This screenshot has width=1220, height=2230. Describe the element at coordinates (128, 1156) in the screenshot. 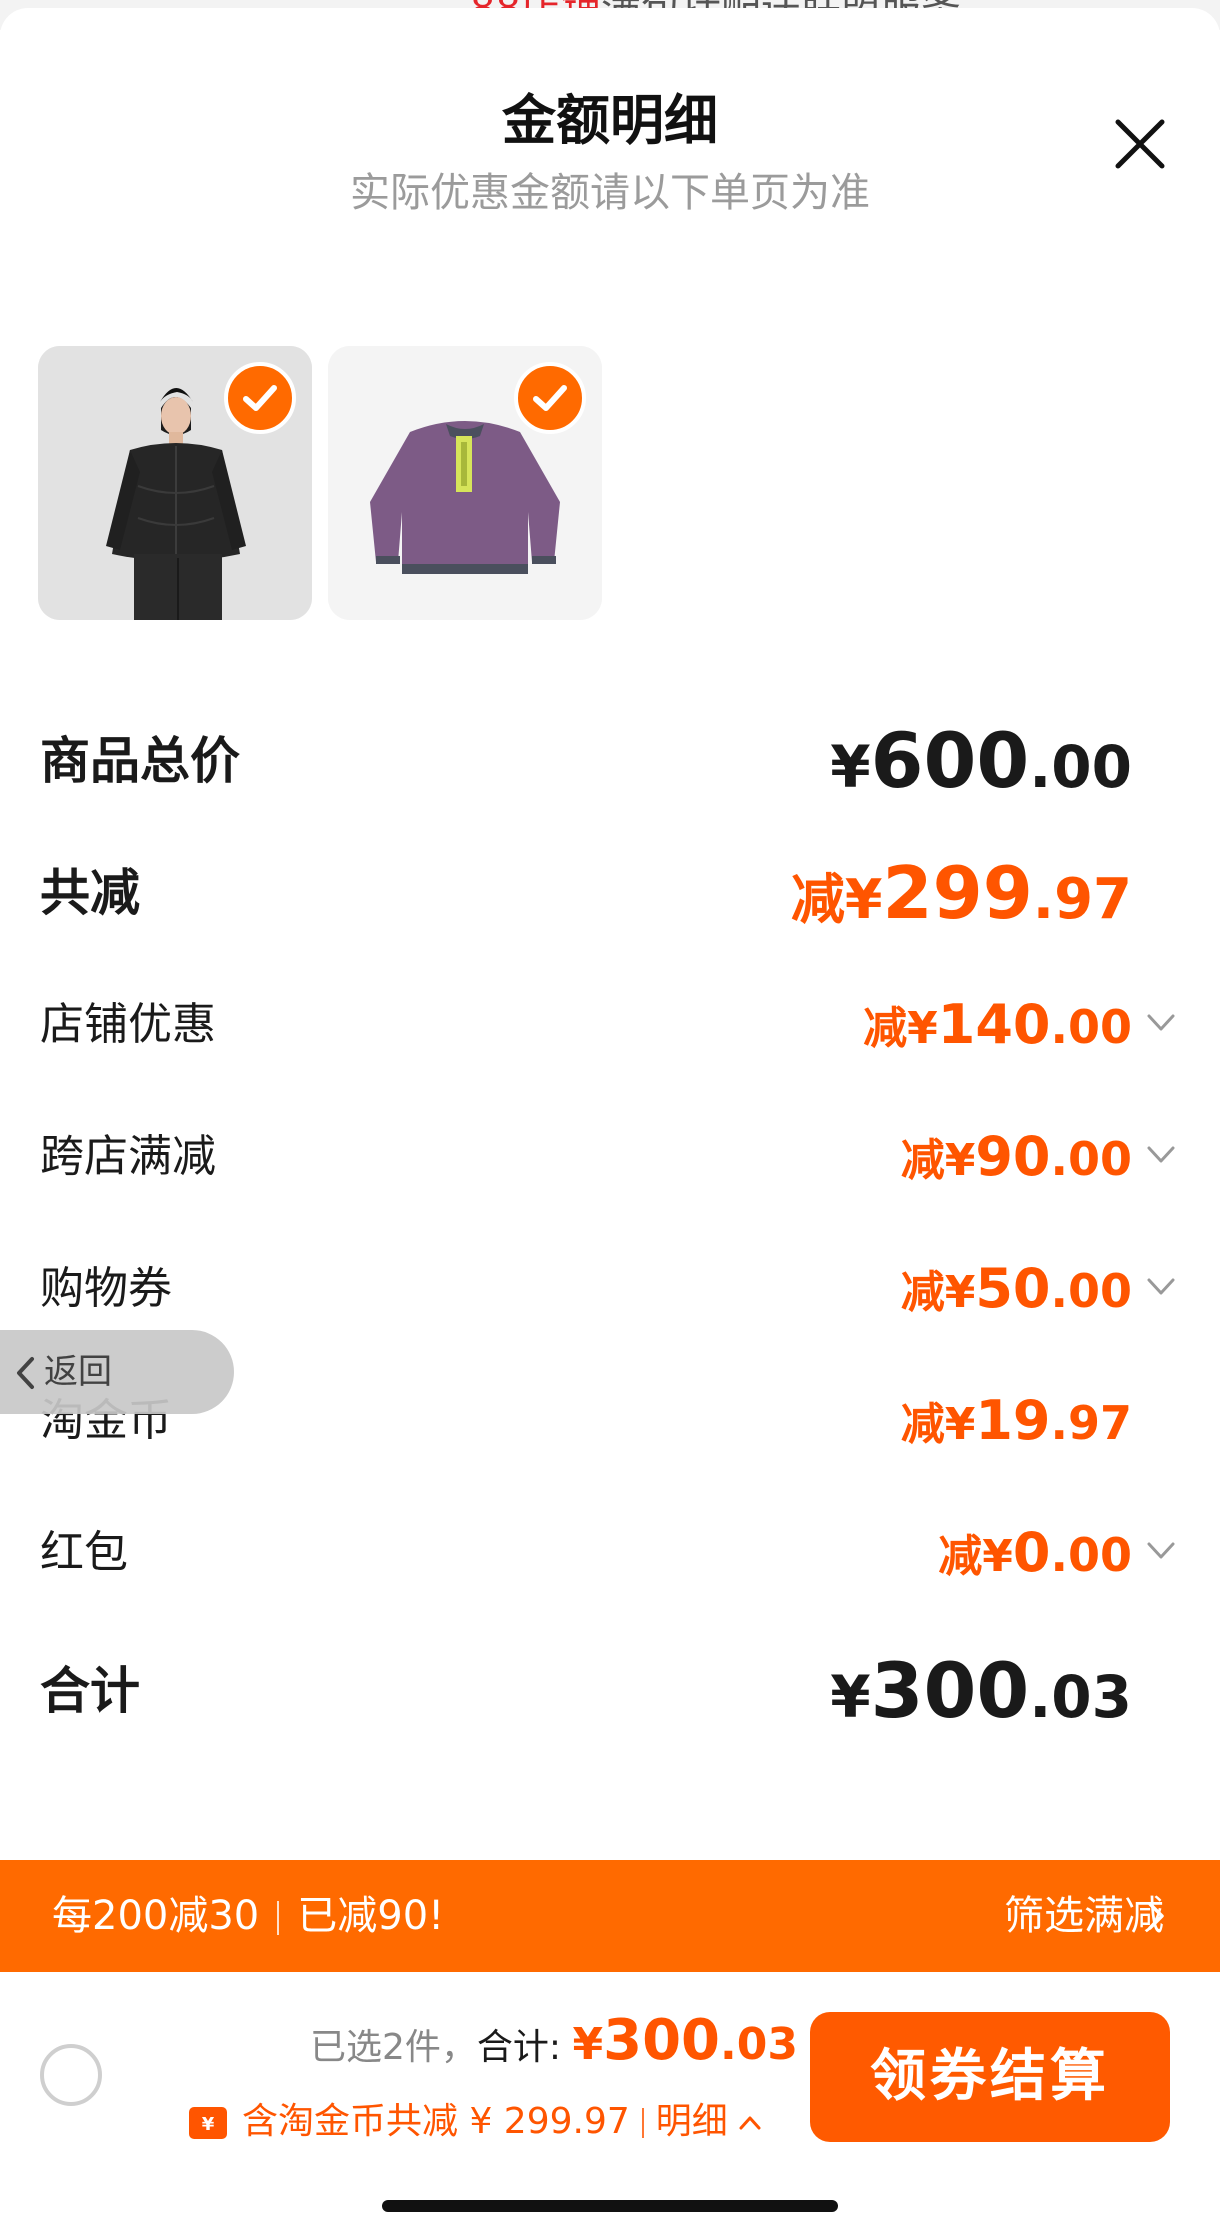

I see `cross-store-label: 跨店满减` at that location.